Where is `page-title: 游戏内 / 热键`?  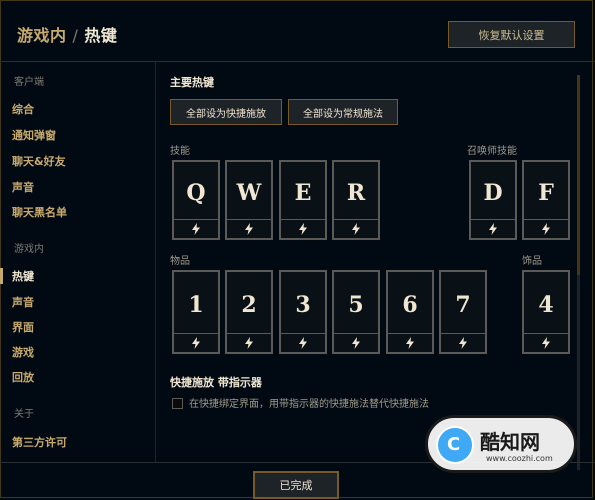
page-title: 游戏内 / 热键 is located at coordinates (67, 34).